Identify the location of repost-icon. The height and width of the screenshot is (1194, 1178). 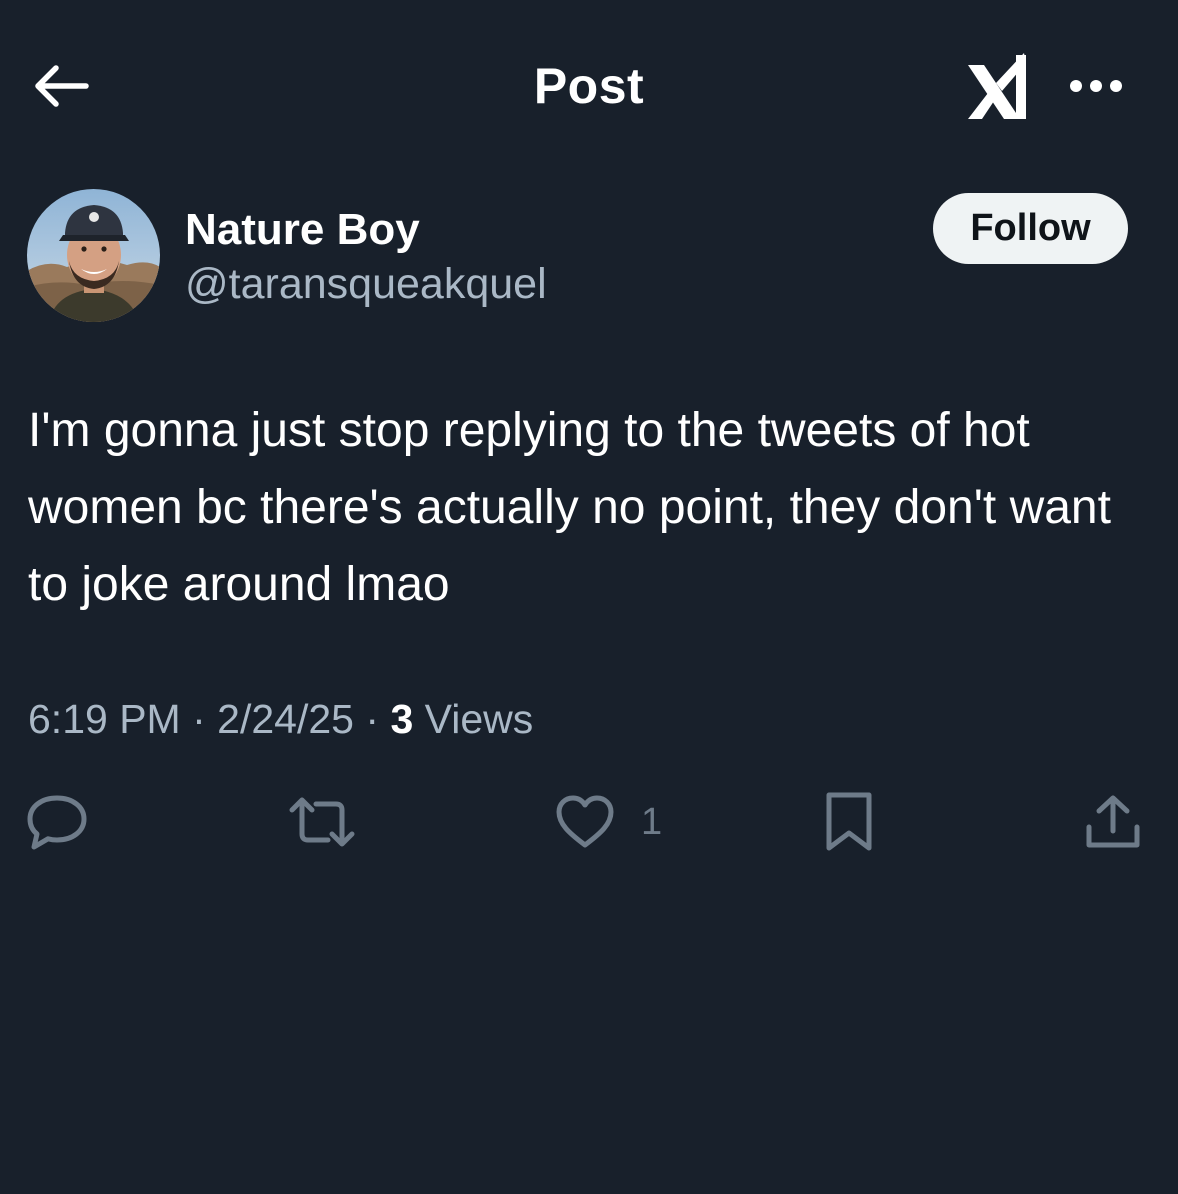
(322, 822).